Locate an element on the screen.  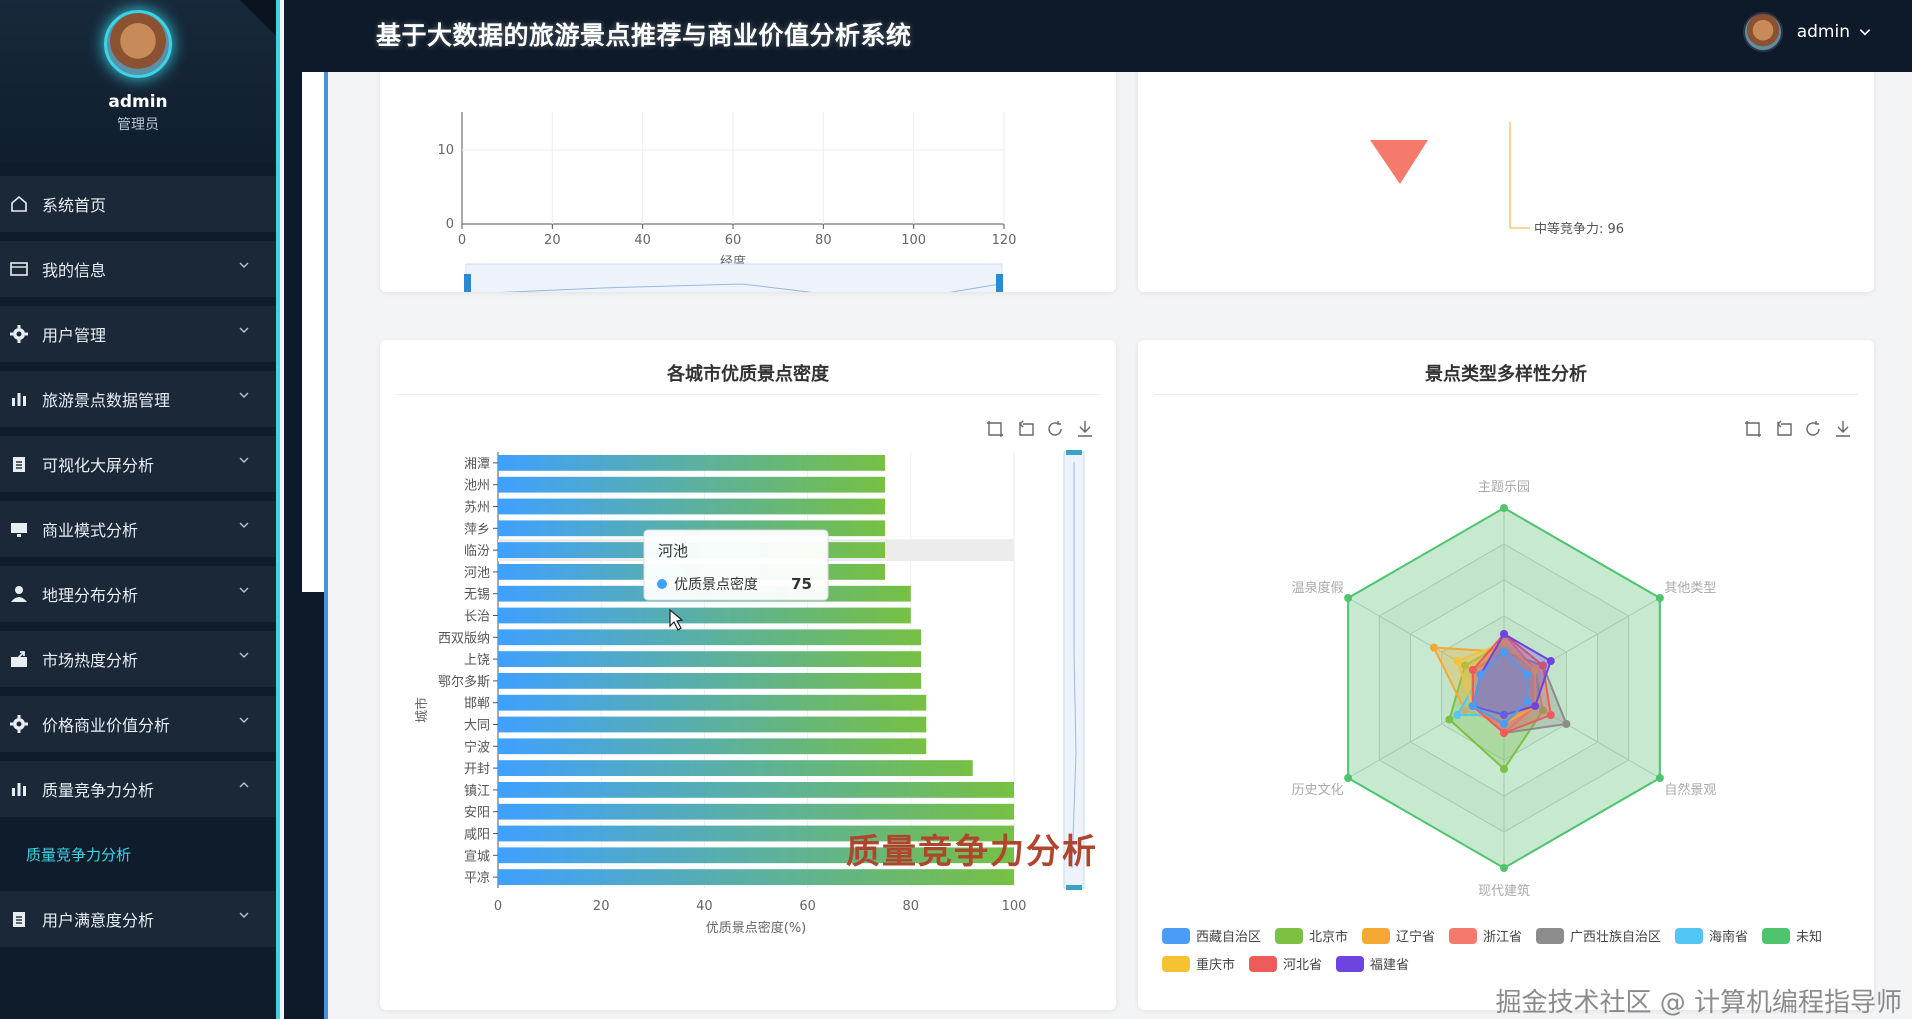
profile-panel: admin 管理员 is located at coordinates (138, 81).